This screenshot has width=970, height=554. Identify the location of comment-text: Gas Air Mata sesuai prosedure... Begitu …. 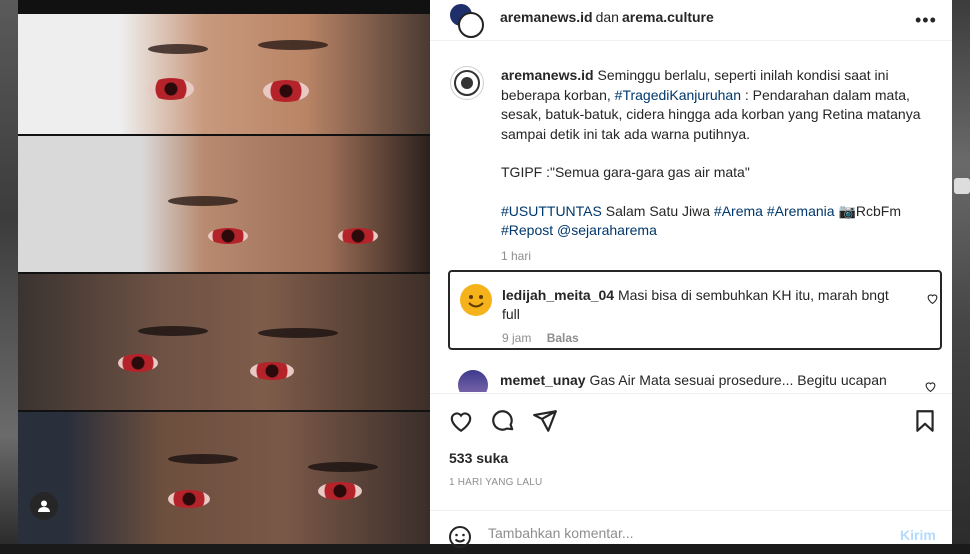
(738, 380).